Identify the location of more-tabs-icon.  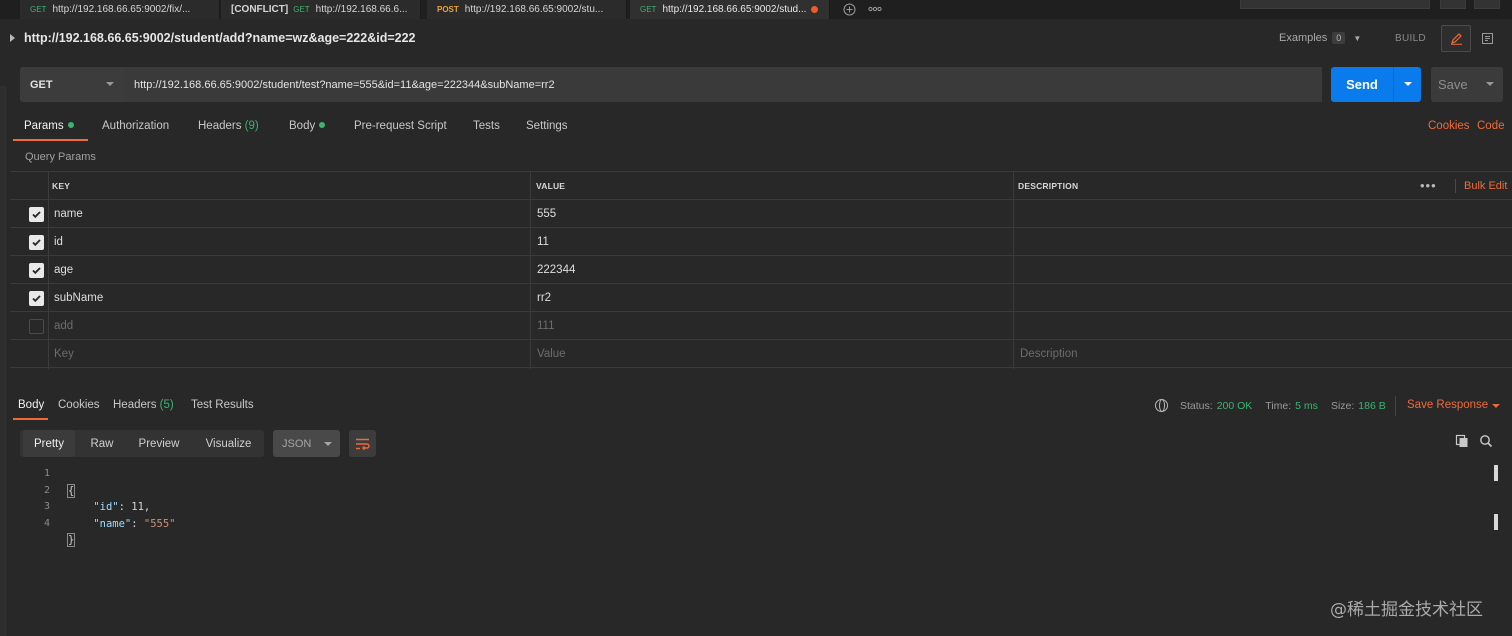
(875, 9).